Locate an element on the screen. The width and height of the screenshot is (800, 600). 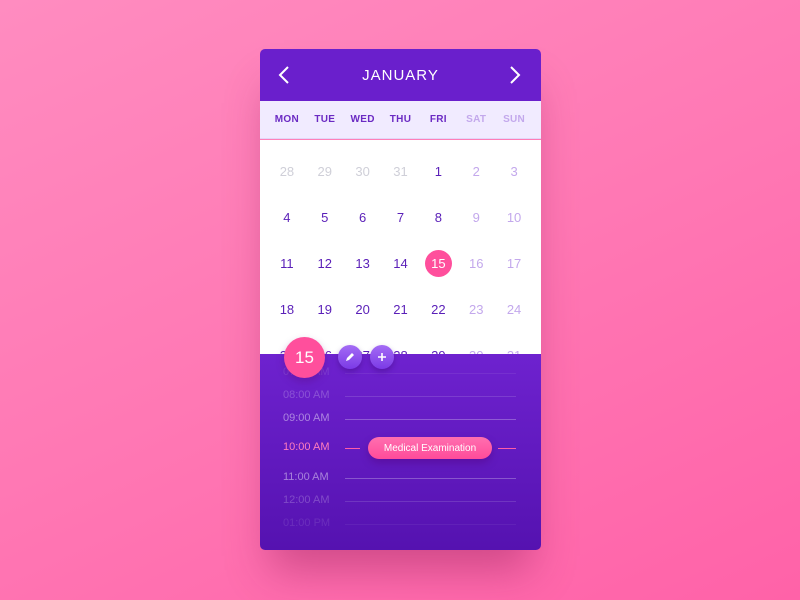
weekday-thu: THU is located at coordinates (400, 119).